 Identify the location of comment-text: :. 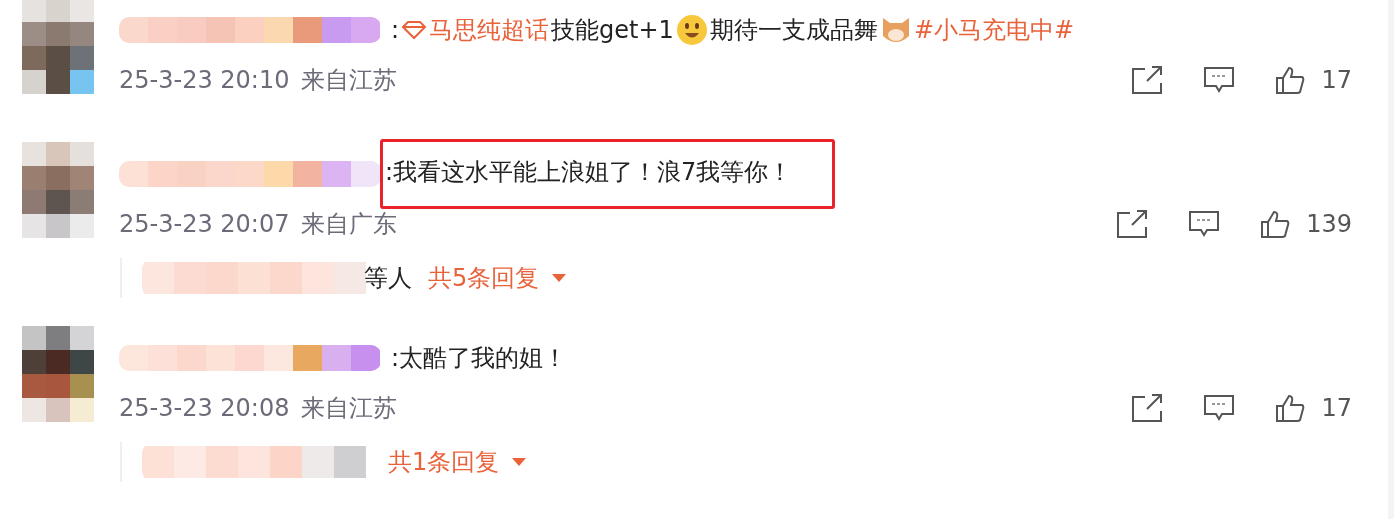
(395, 30).